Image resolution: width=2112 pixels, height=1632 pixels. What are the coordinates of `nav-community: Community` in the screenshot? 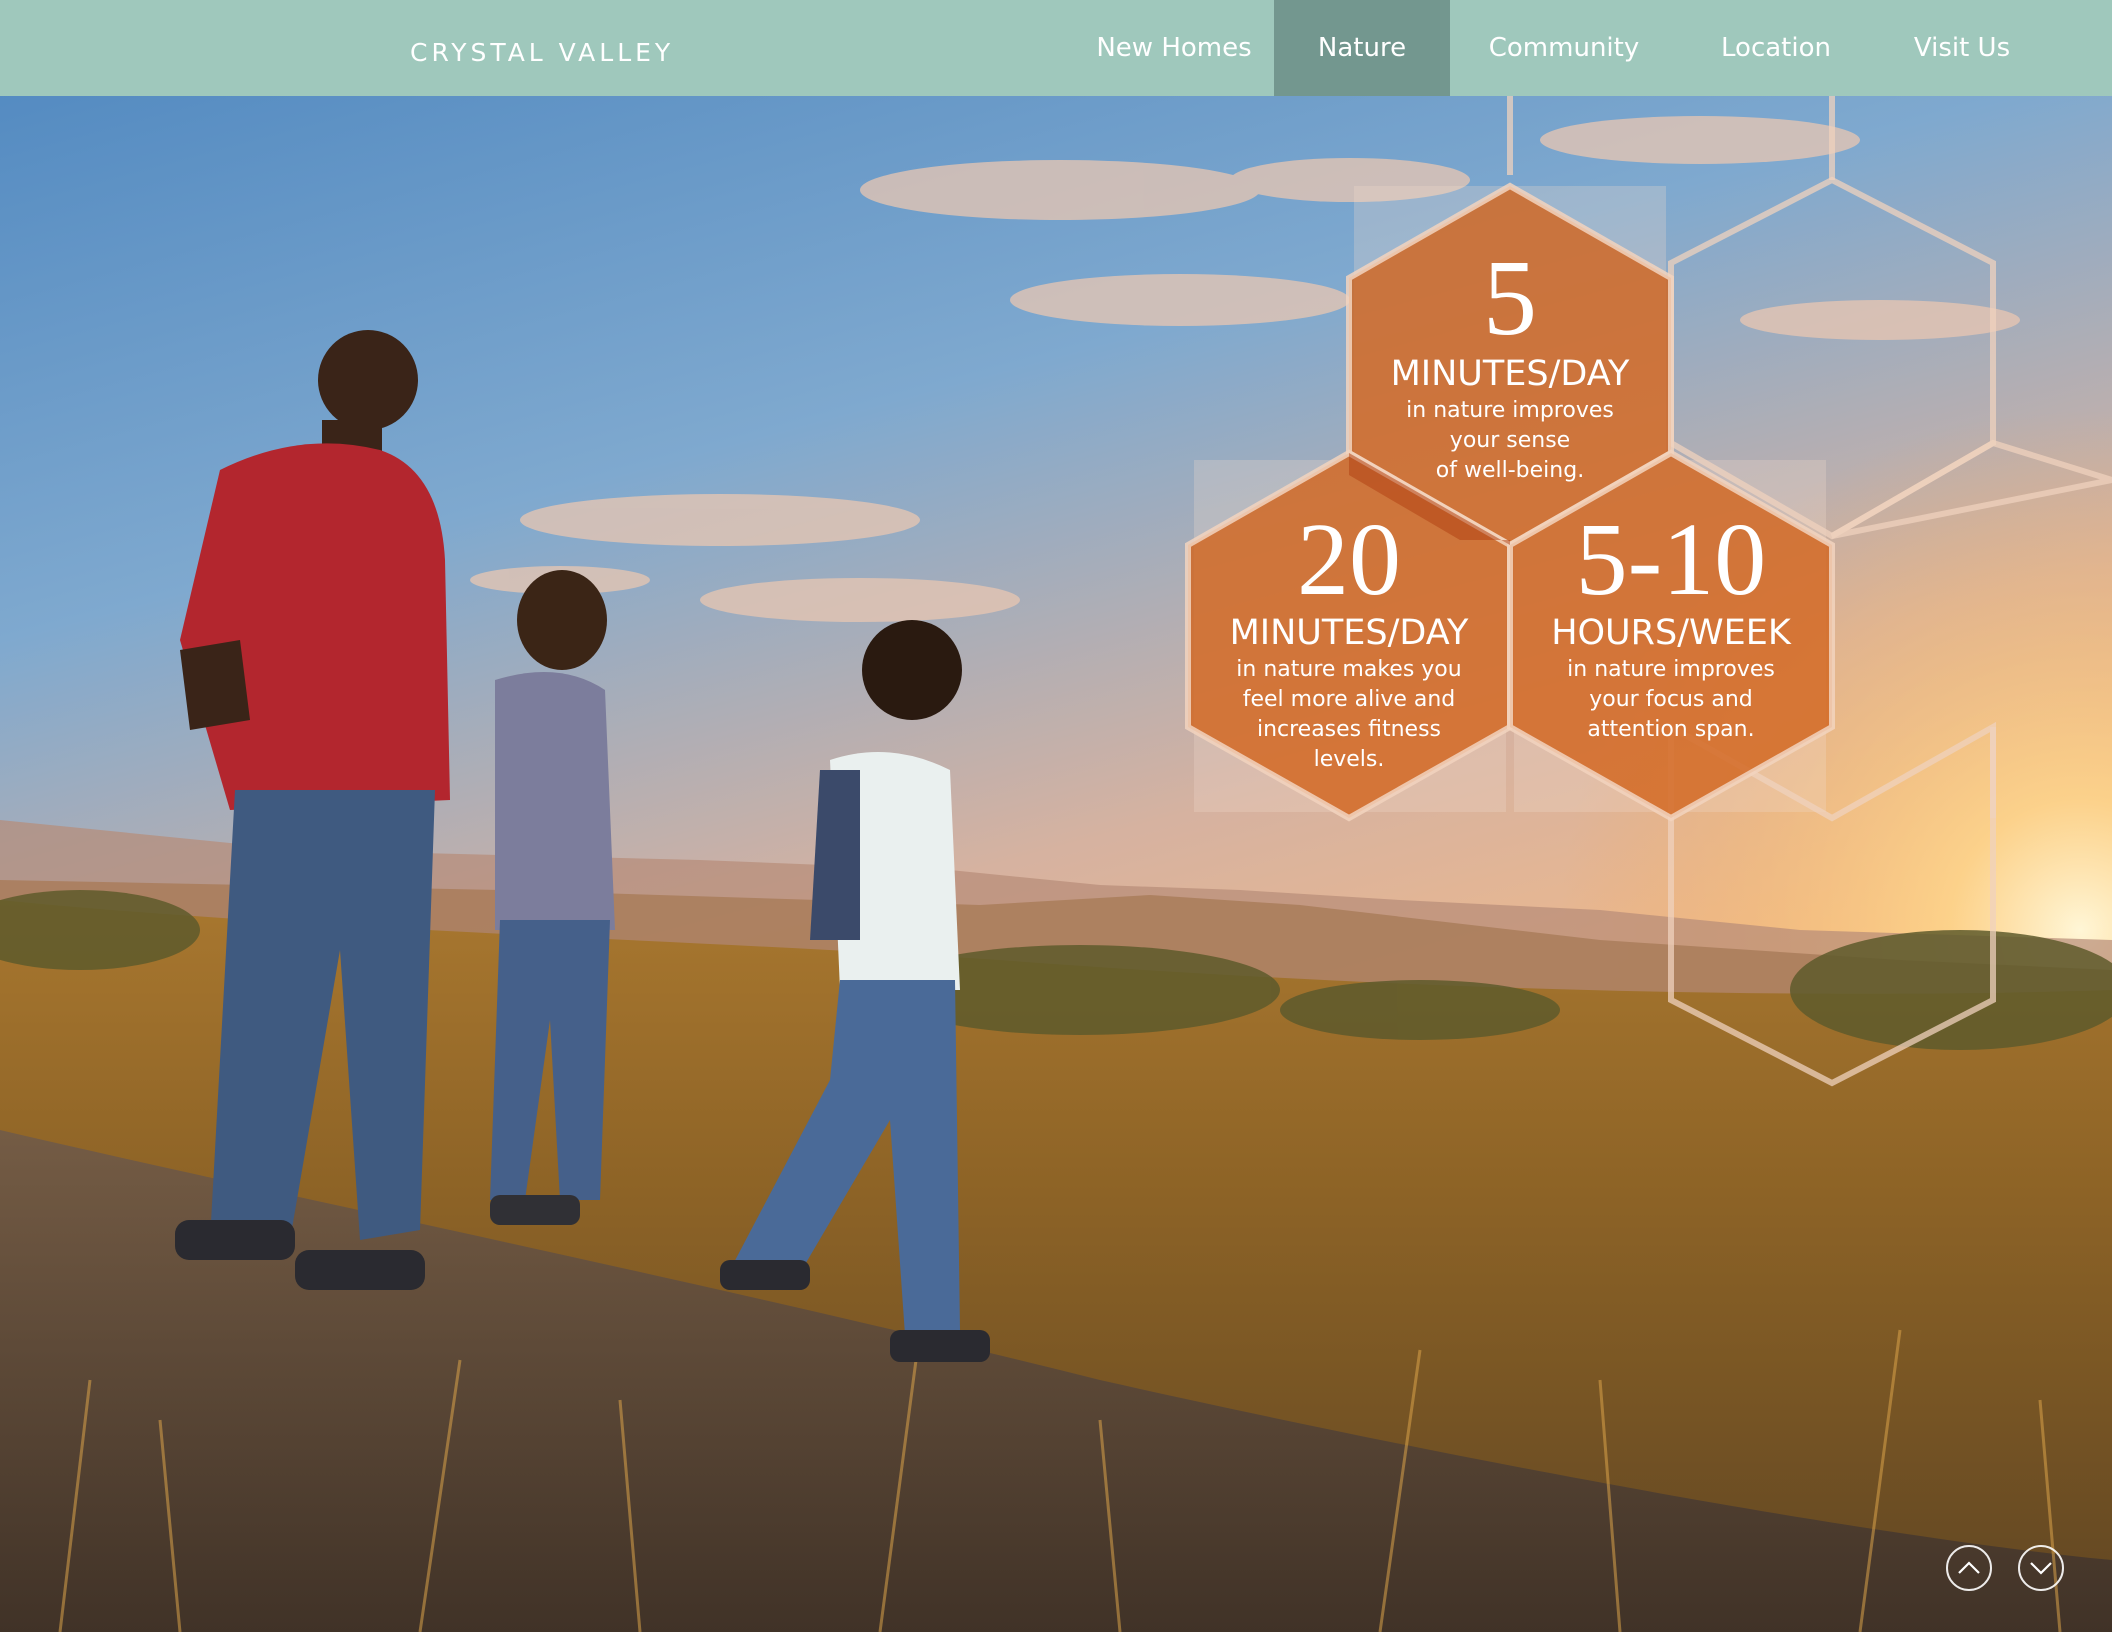 It's located at (1564, 48).